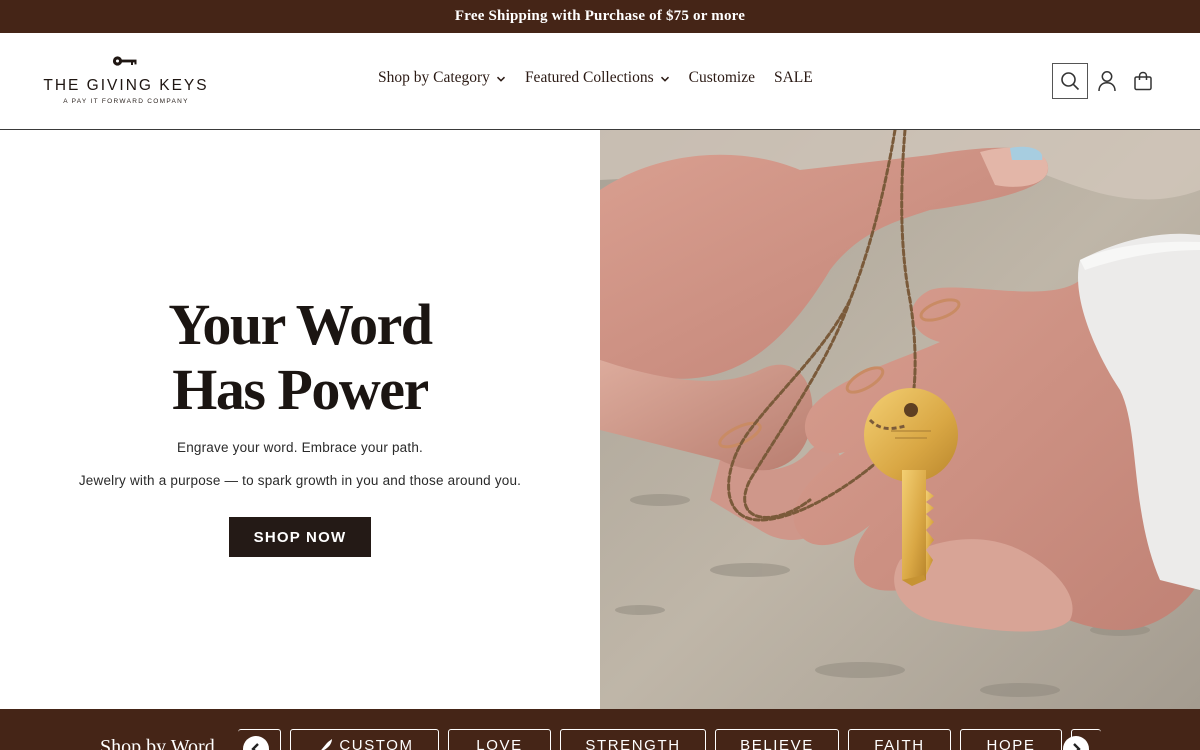 This screenshot has height=750, width=1200. I want to click on word-pill-custom: CUSTOM, so click(364, 739).